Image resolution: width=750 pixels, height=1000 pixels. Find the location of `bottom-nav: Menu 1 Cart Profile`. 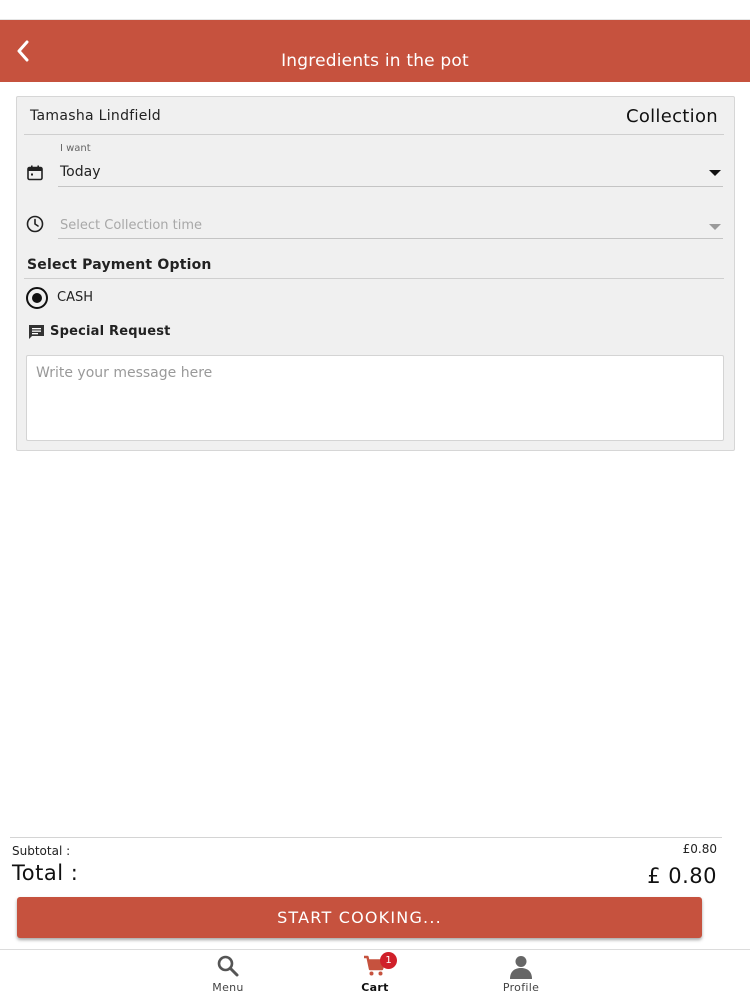

bottom-nav: Menu 1 Cart Profile is located at coordinates (375, 974).